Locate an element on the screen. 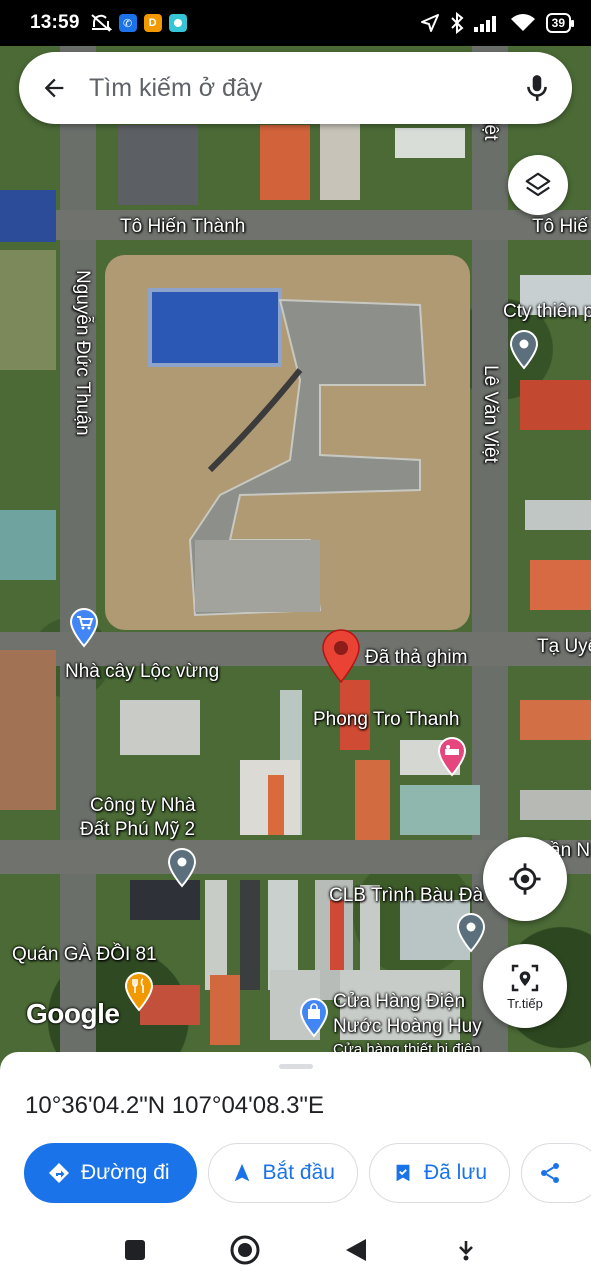 Image resolution: width=591 pixels, height=1280 pixels. layers-icon is located at coordinates (538, 184).